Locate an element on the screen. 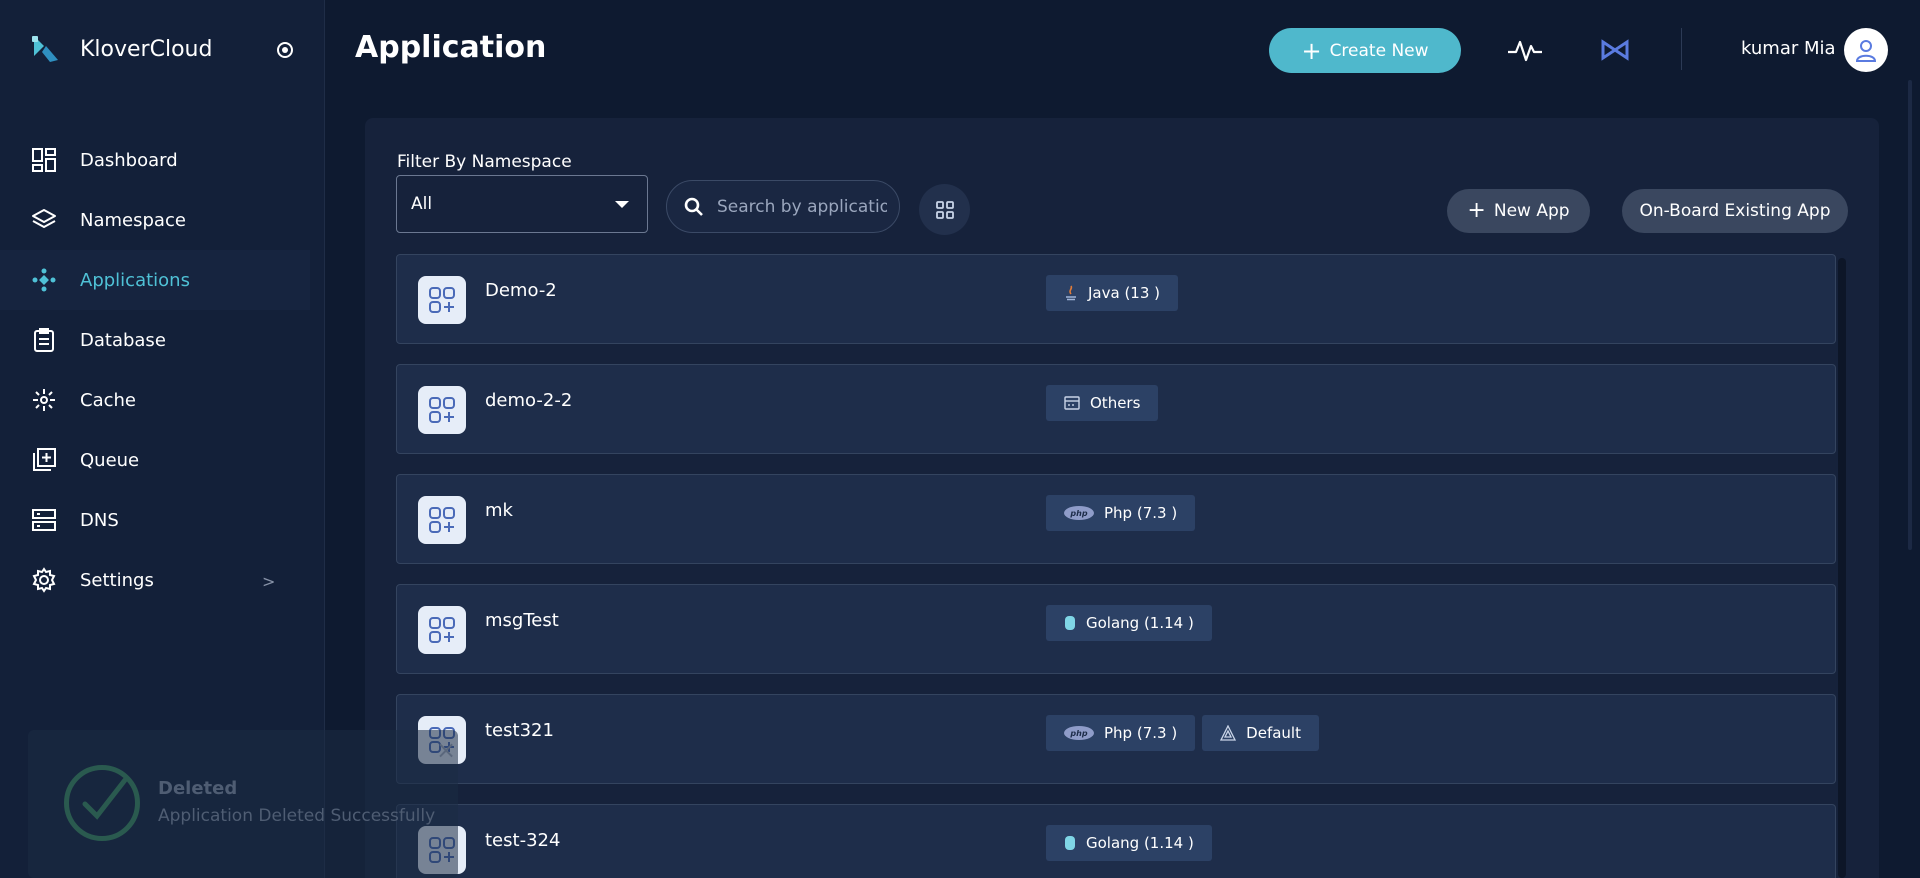 The height and width of the screenshot is (878, 1920). gear-icon is located at coordinates (44, 580).